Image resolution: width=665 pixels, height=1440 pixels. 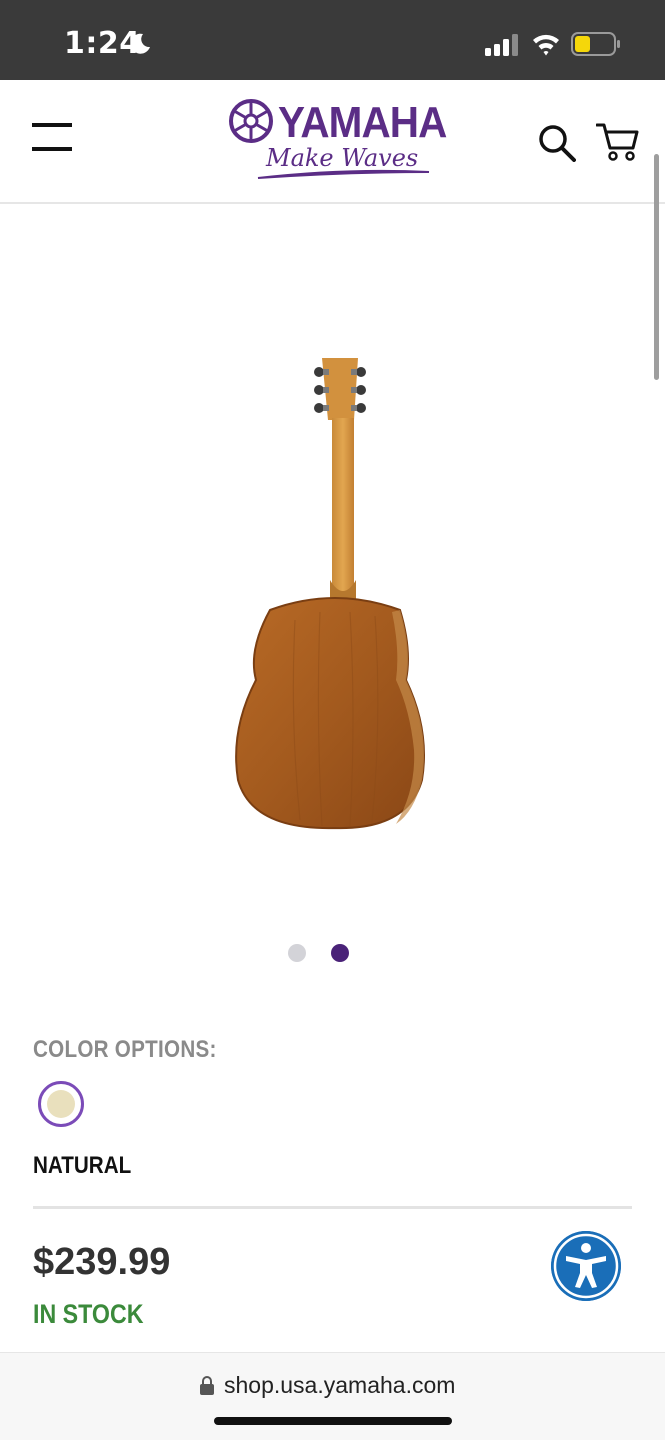 I want to click on menu-icon, so click(x=53, y=137).